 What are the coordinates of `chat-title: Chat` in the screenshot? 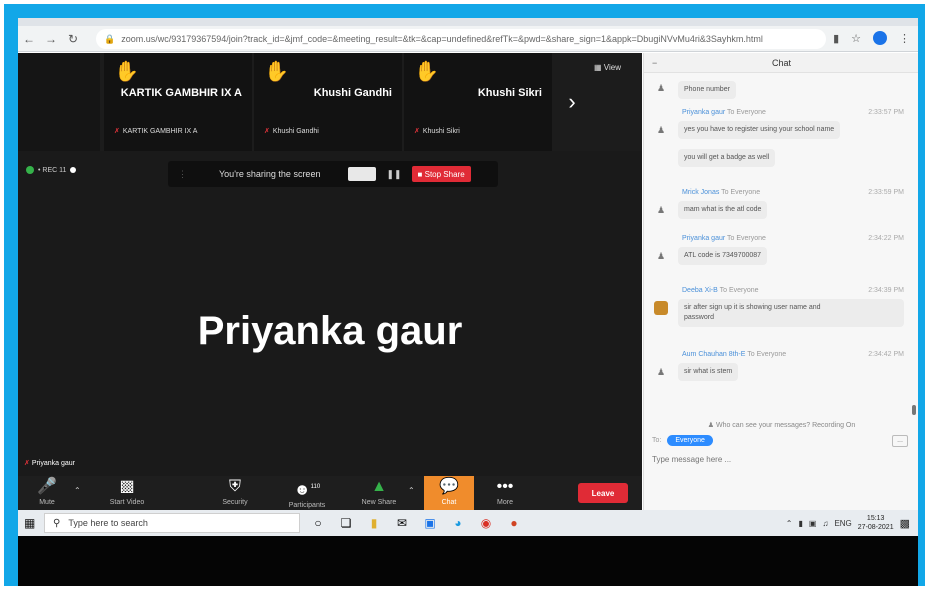 It's located at (781, 62).